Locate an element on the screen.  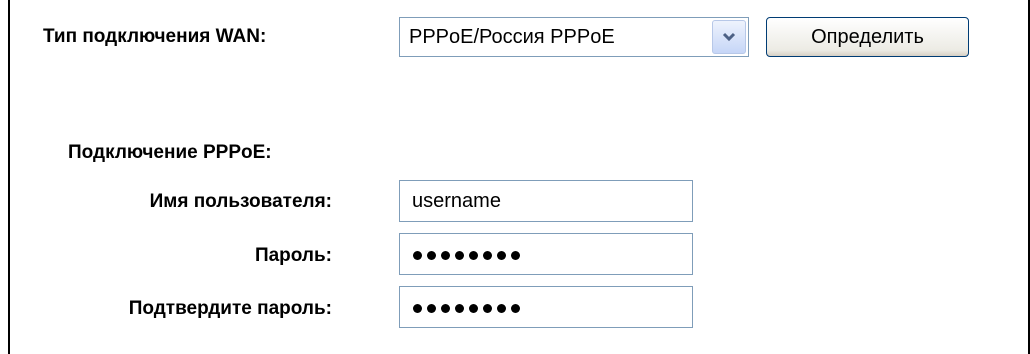
dropdown-arrow-button is located at coordinates (729, 37).